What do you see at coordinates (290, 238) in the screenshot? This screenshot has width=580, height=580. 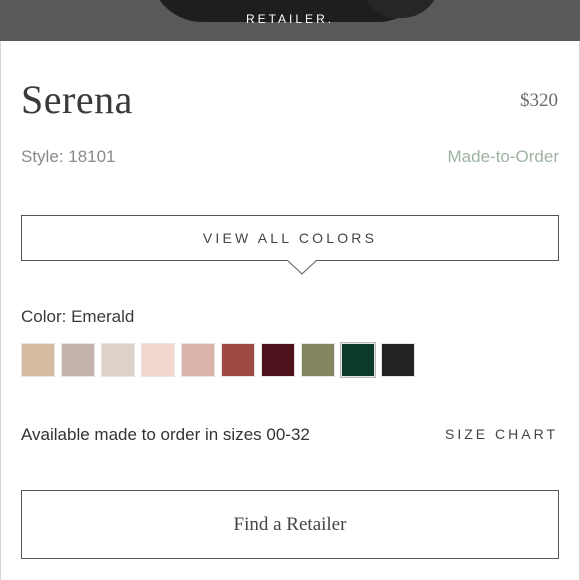 I see `view-all-colors-button: VIEW ALL COLORS` at bounding box center [290, 238].